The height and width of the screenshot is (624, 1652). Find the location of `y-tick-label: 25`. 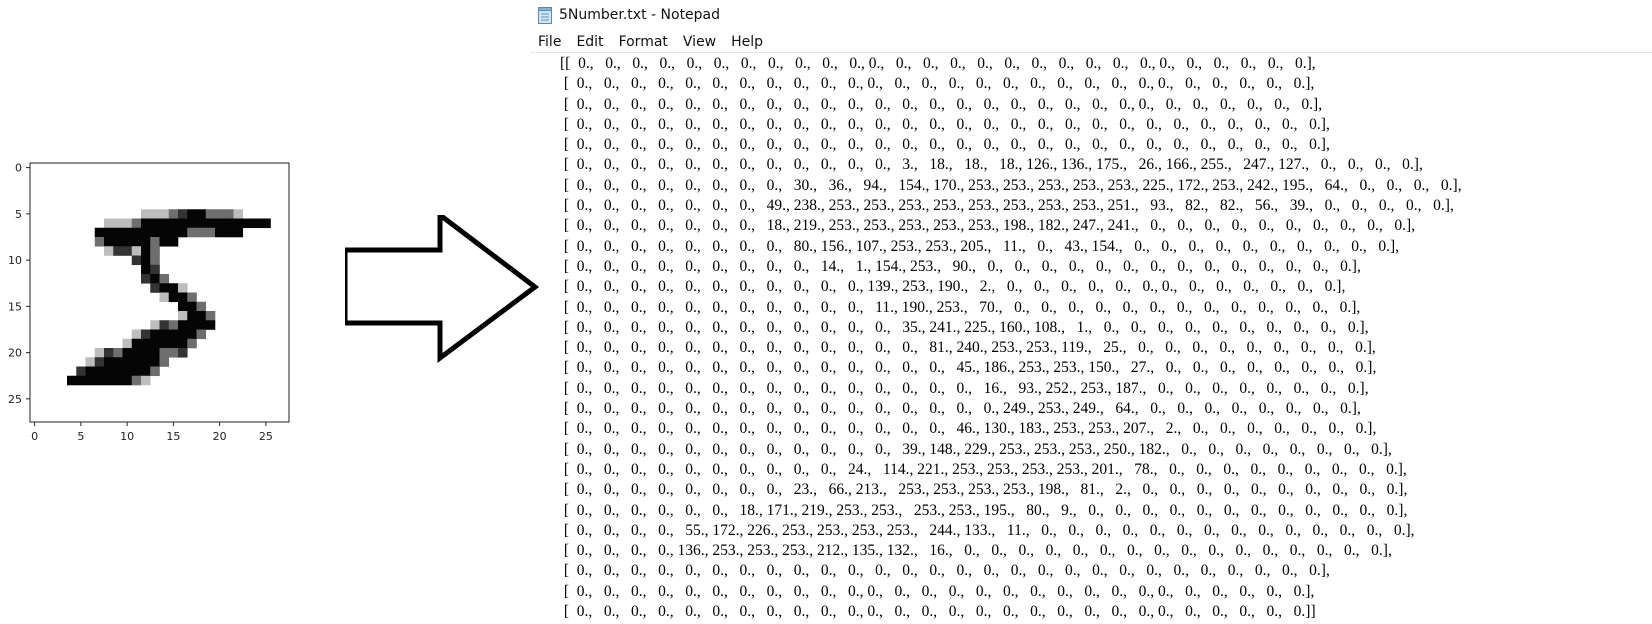

y-tick-label: 25 is located at coordinates (15, 399).